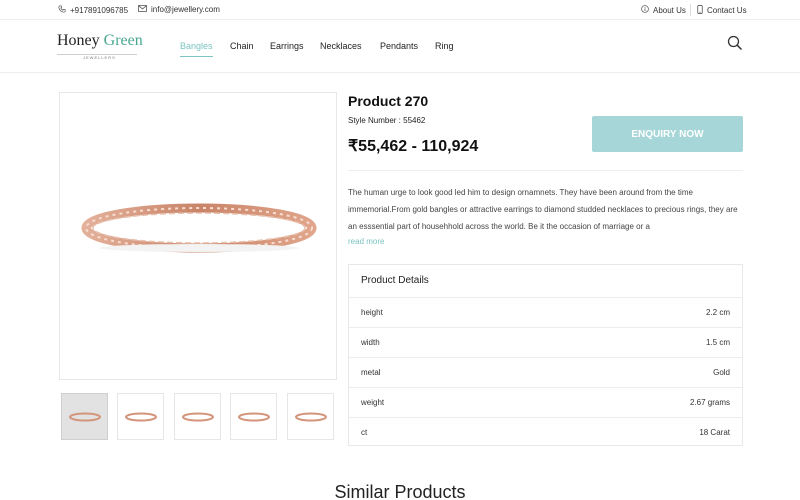 The height and width of the screenshot is (500, 800). I want to click on nav-item-necklaces: Necklaces, so click(341, 46).